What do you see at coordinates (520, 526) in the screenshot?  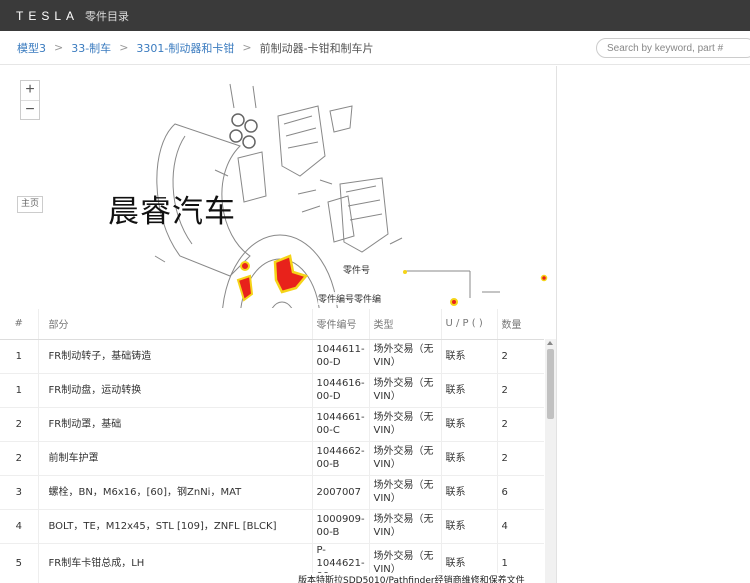 I see `row-quantity: 4` at bounding box center [520, 526].